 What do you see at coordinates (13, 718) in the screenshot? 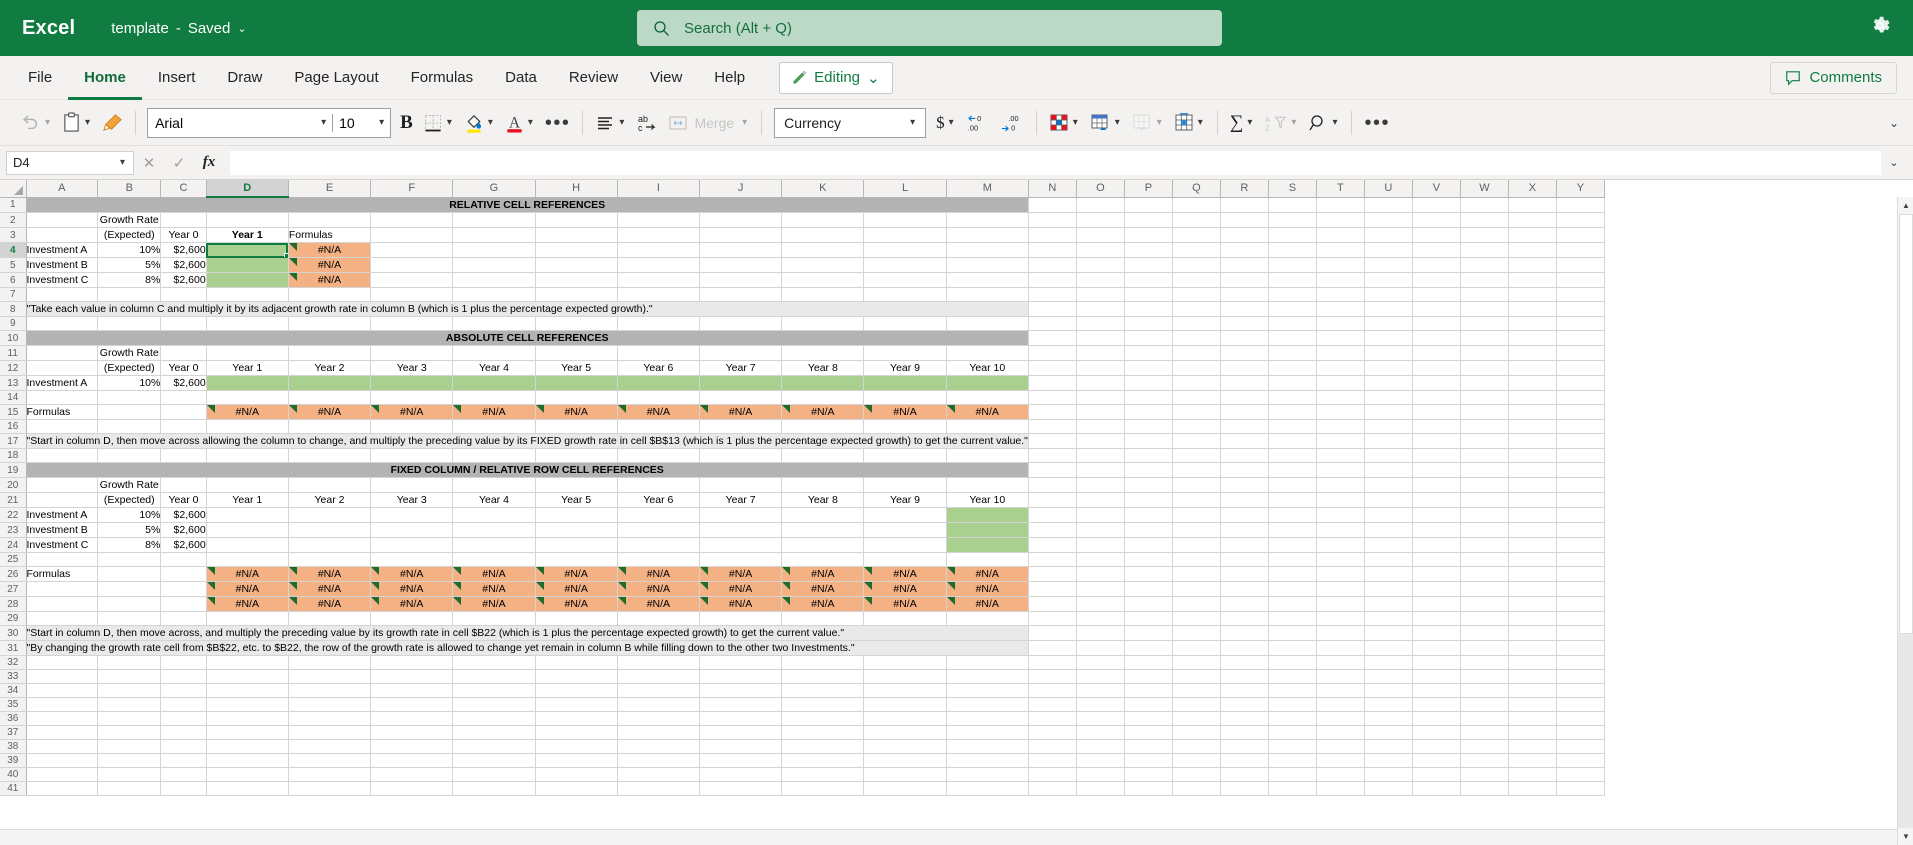
I see `row-header-36: 36` at bounding box center [13, 718].